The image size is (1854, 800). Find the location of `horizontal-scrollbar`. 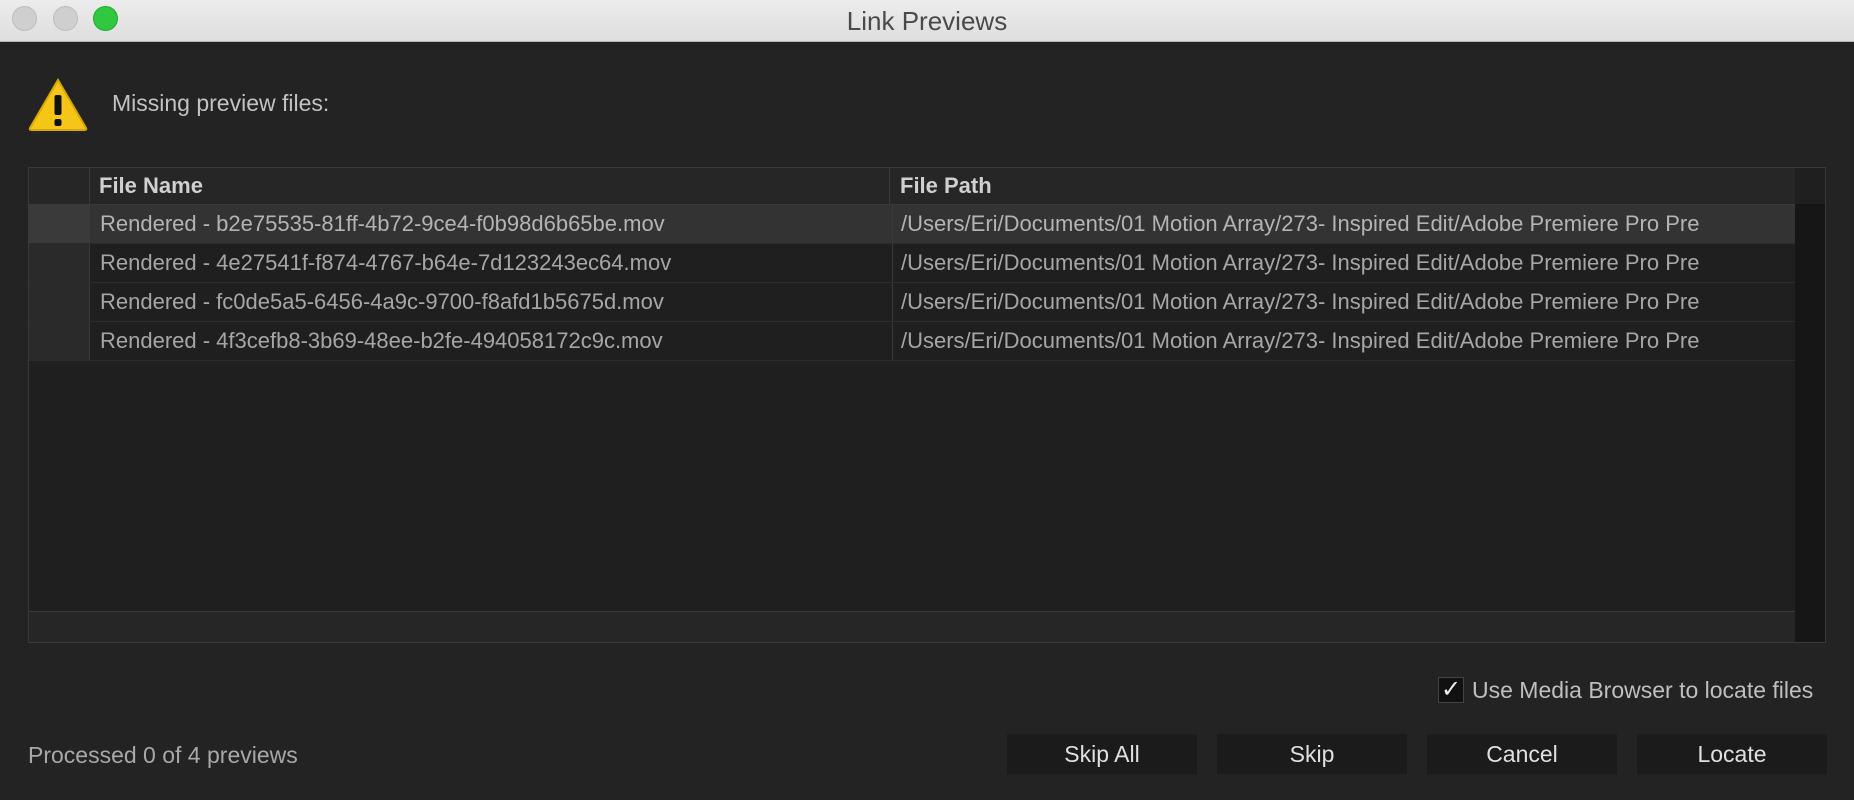

horizontal-scrollbar is located at coordinates (912, 626).